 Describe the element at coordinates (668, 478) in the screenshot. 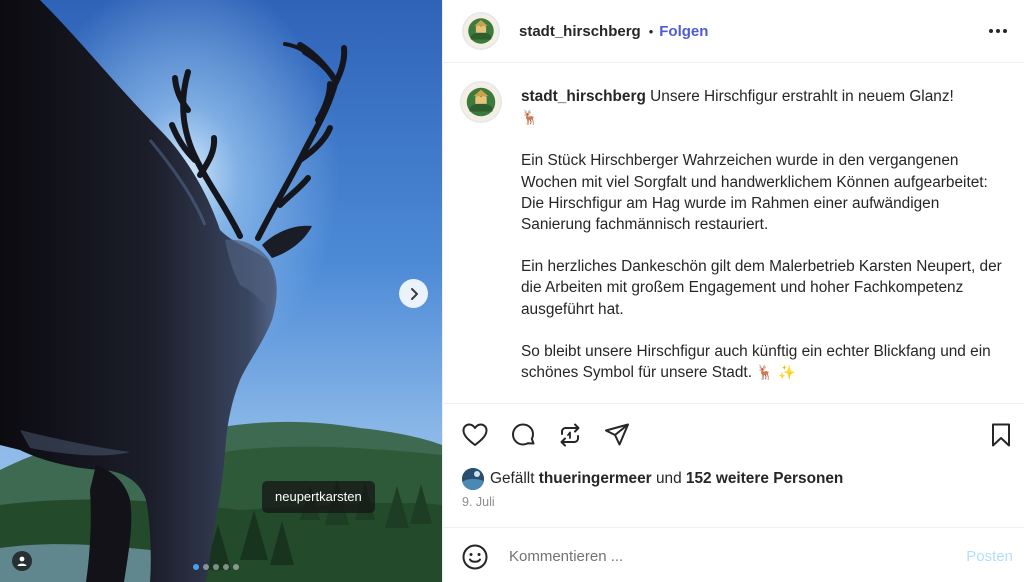

I see `likes-connector: und` at that location.